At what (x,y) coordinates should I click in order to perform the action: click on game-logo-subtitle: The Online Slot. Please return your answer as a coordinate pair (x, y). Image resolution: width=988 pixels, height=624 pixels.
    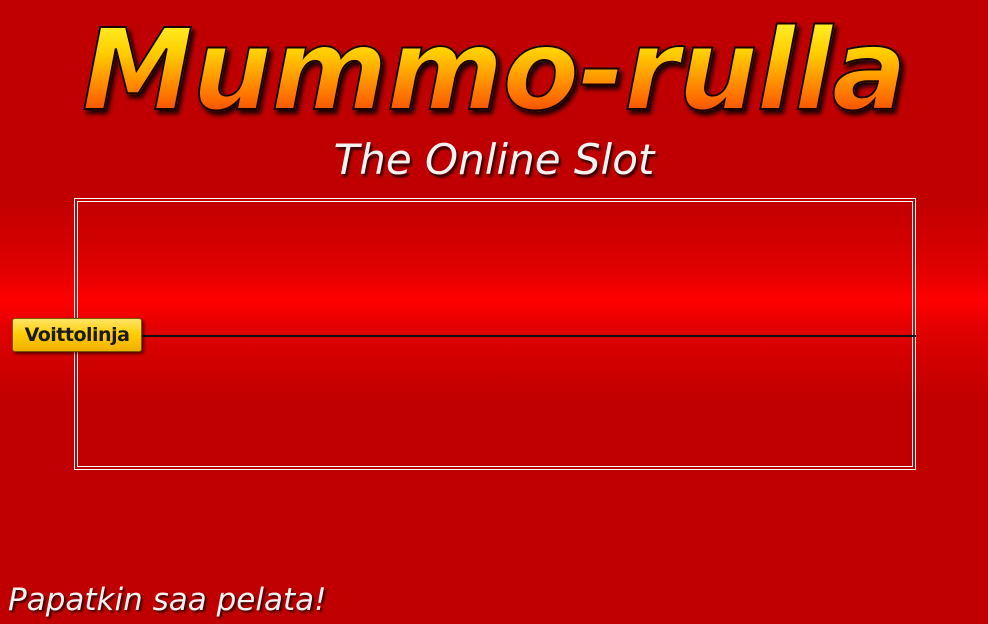
    Looking at the image, I should click on (494, 159).